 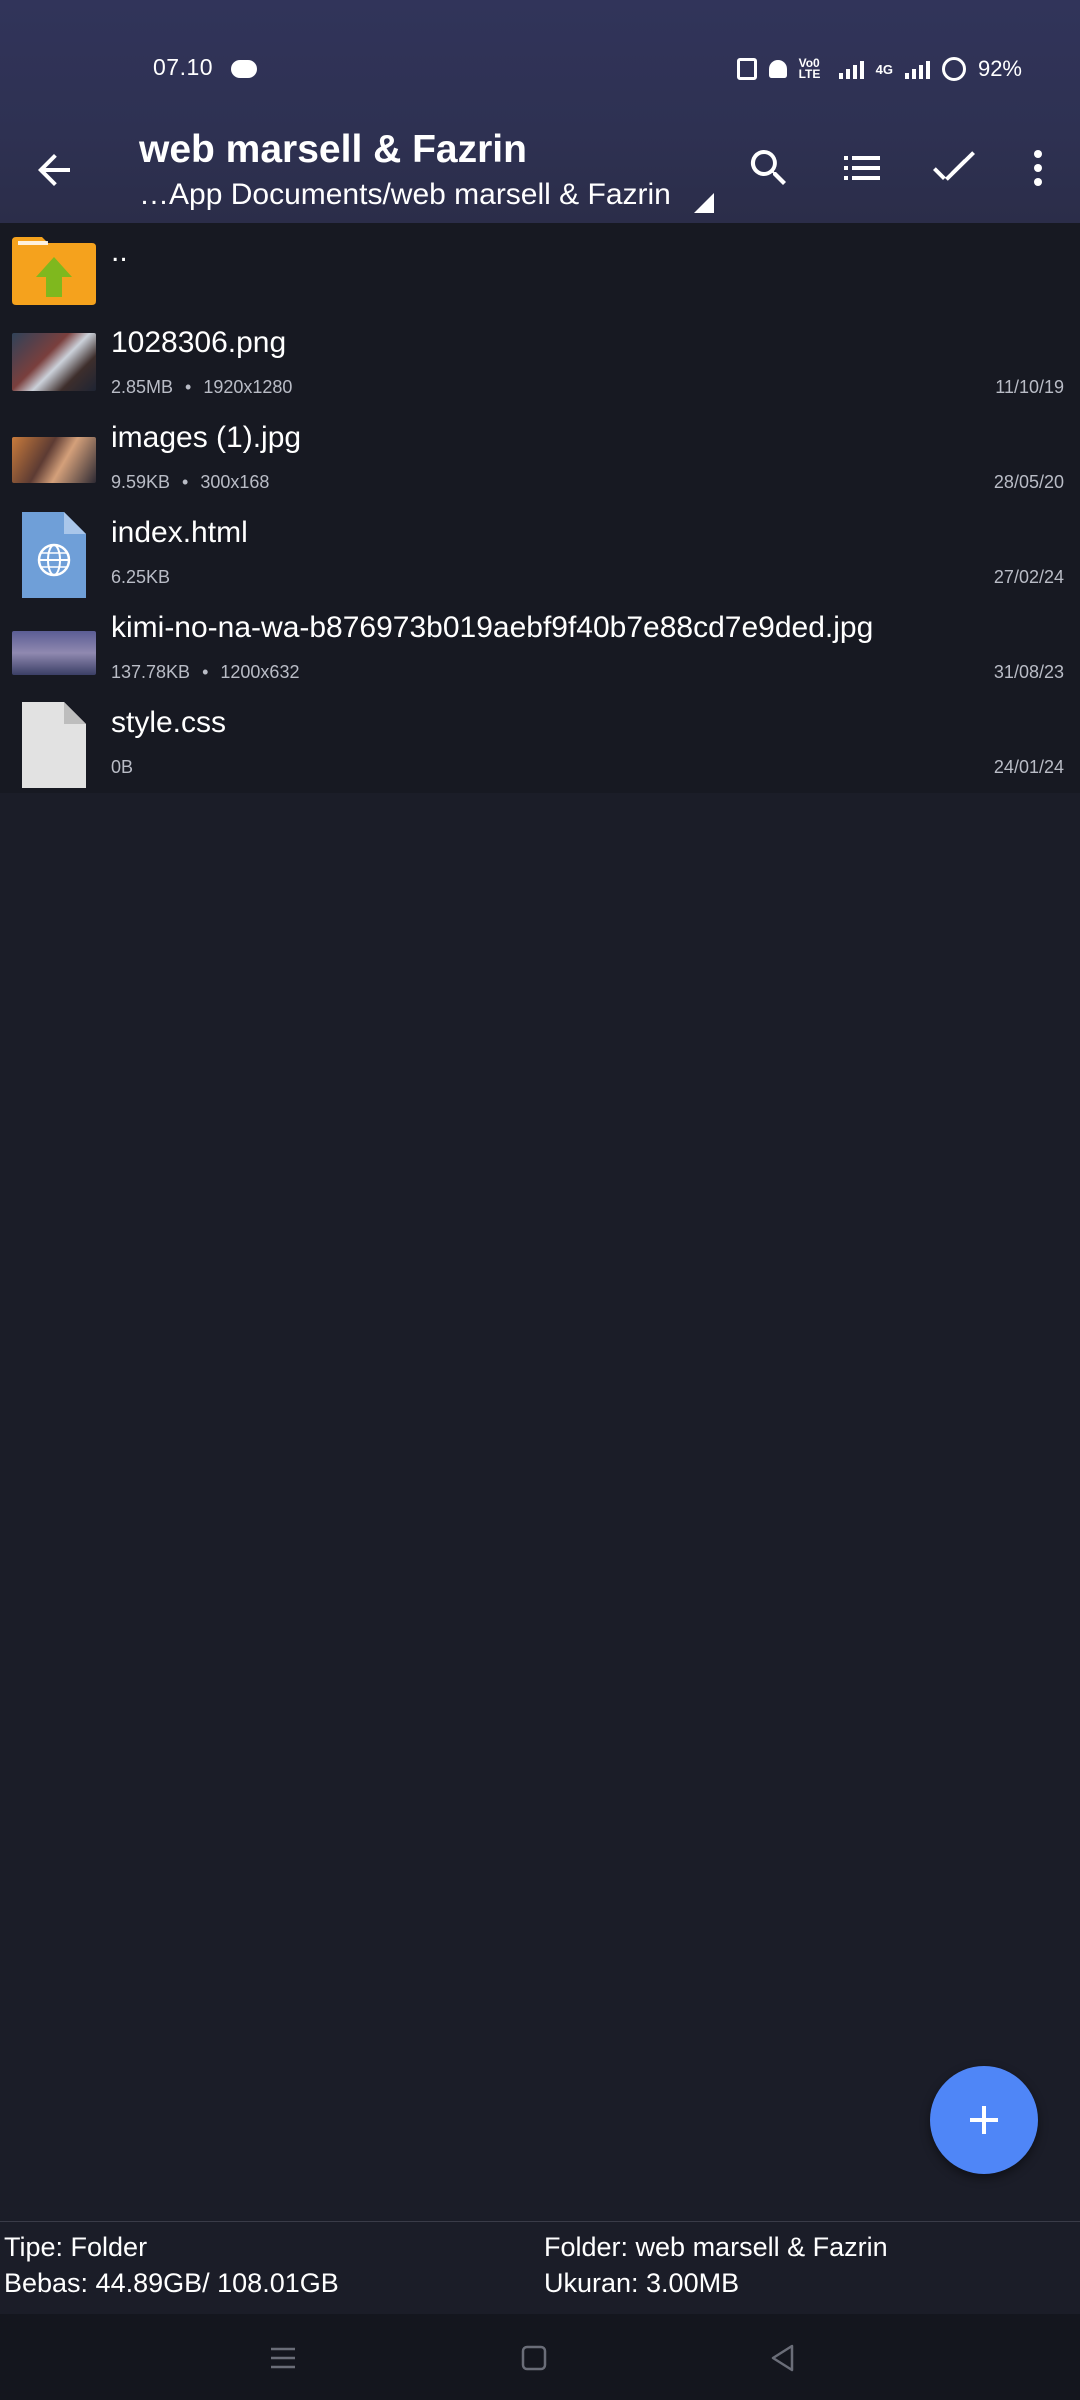 I want to click on file-meta: 6.25KB, so click(x=140, y=577).